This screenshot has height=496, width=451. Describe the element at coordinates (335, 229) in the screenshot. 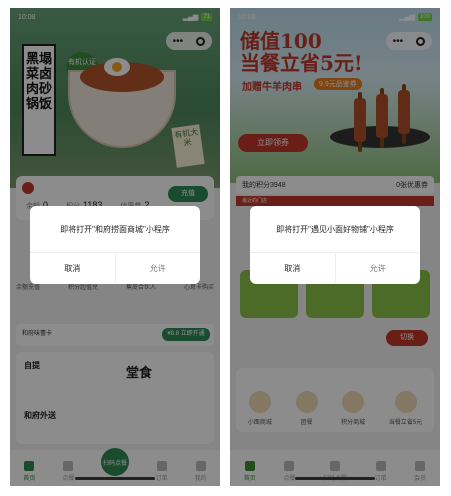

I see `dialog-message: 即将打开"遇见小面好物铺"小程序` at that location.